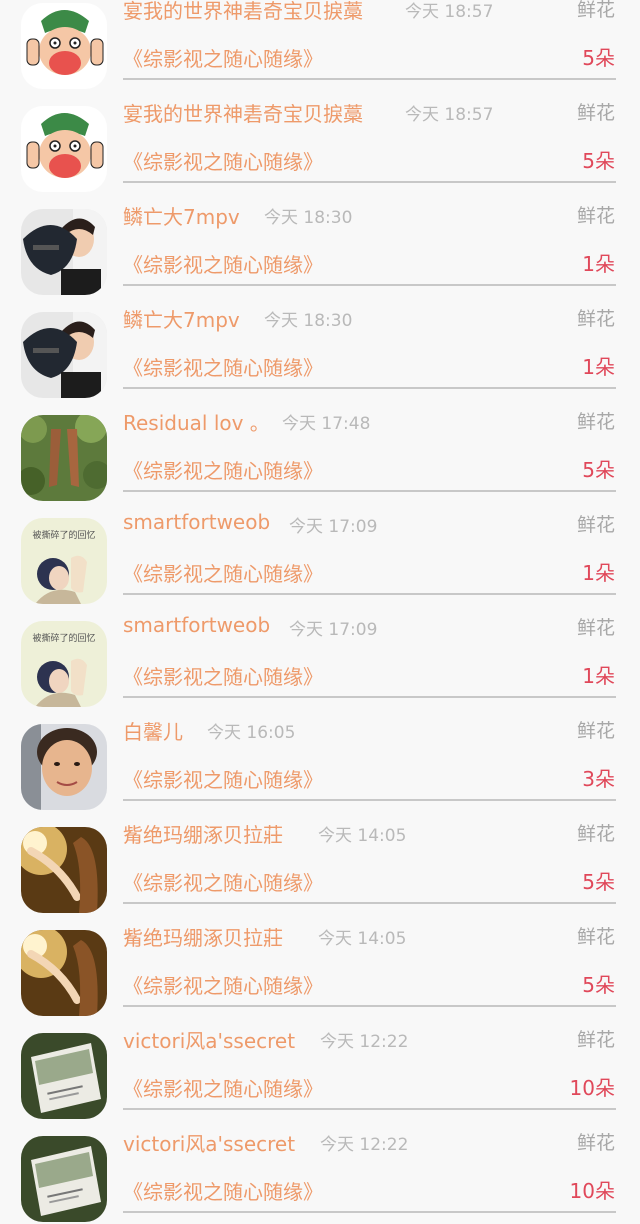  Describe the element at coordinates (592, 1191) in the screenshot. I see `gift-count: 10朵` at that location.